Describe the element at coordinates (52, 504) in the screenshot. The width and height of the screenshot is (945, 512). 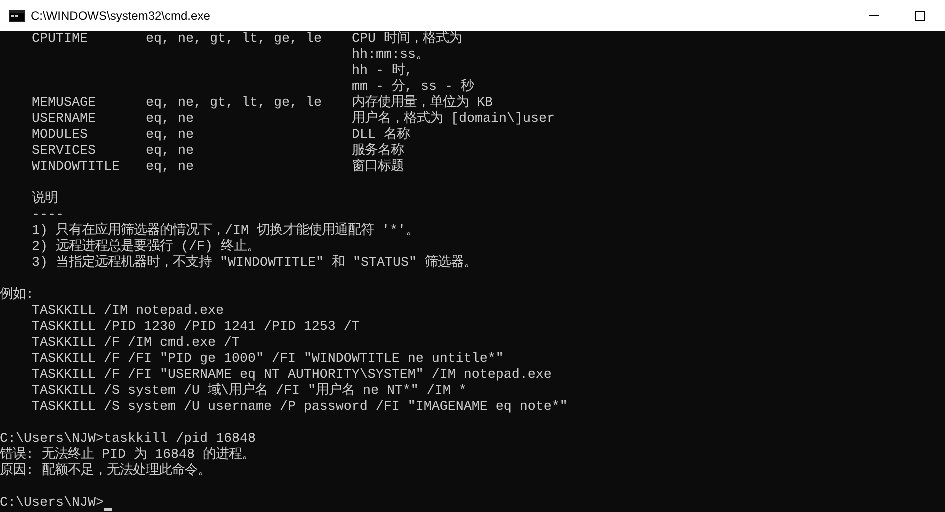
I see `prompt: C:\Users\NJW>` at that location.